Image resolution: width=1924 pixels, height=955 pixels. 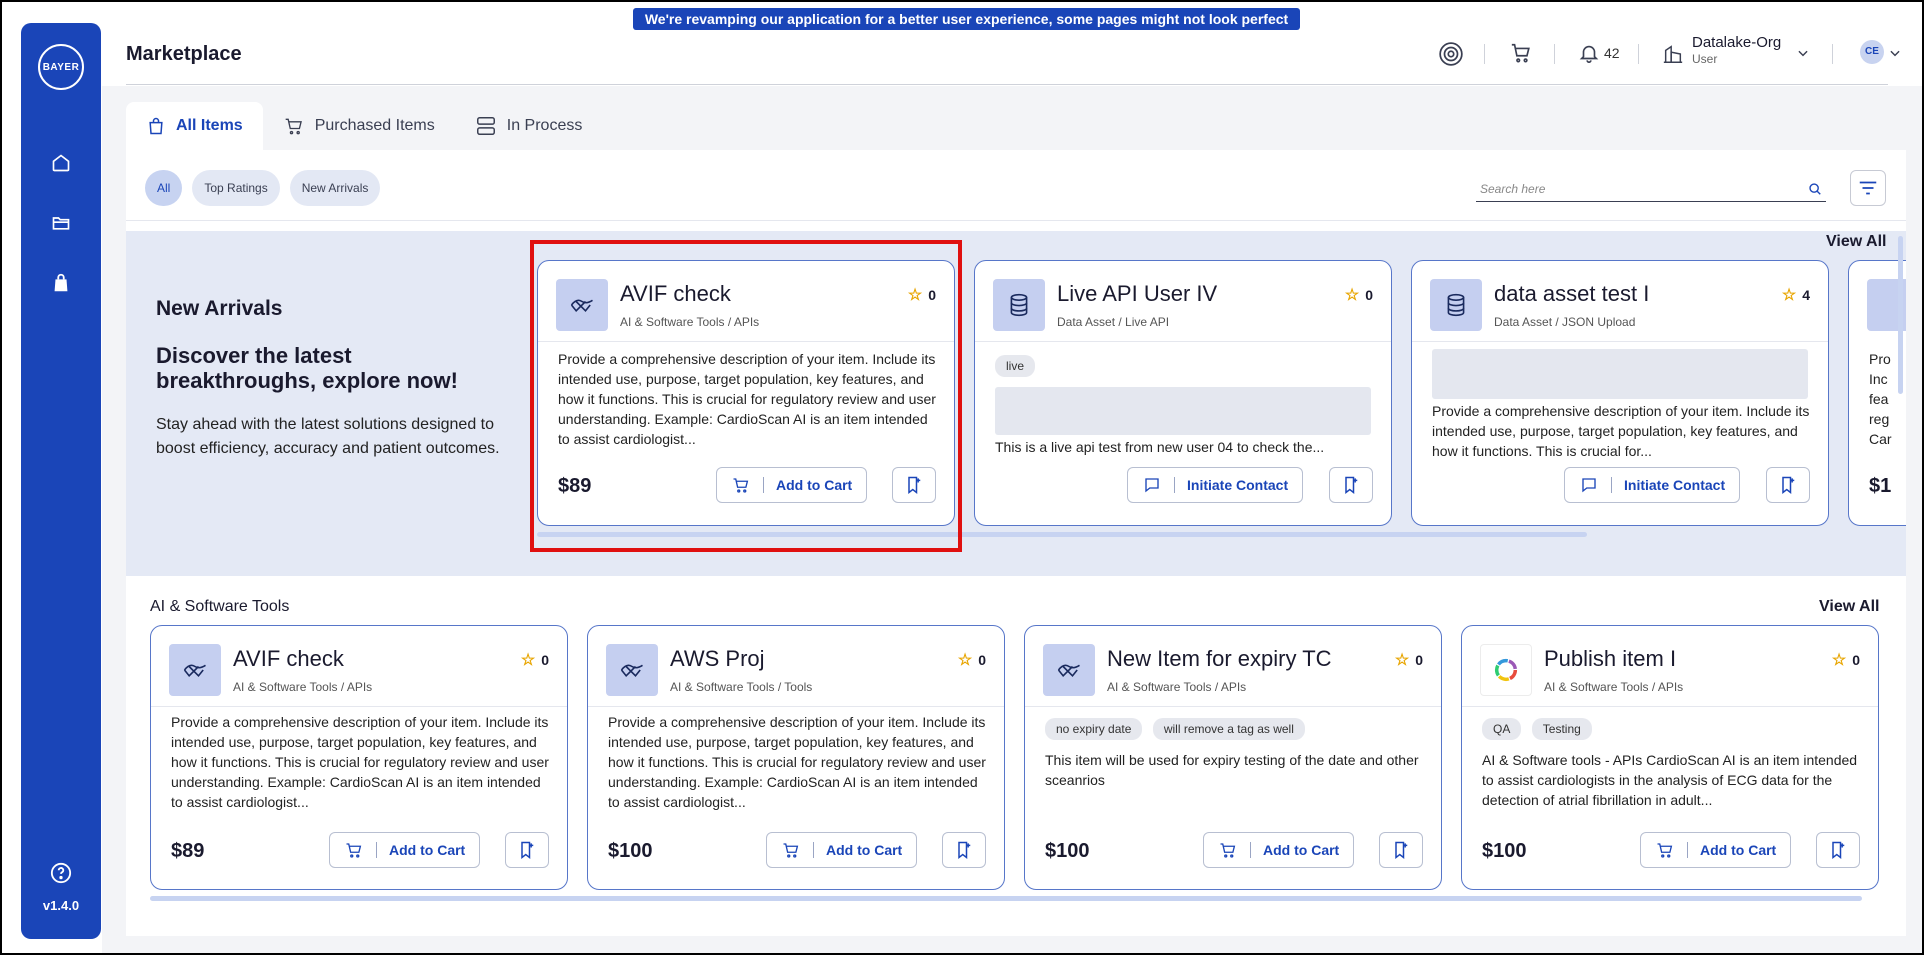 What do you see at coordinates (1705, 59) in the screenshot?
I see `org-role: User` at bounding box center [1705, 59].